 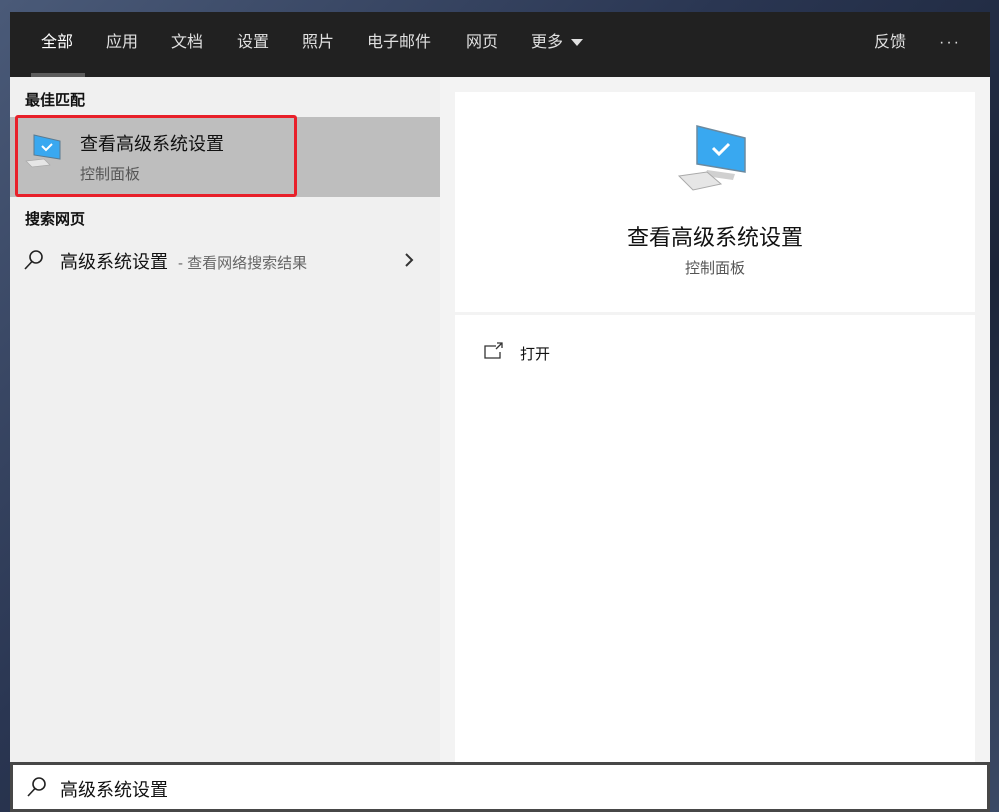 I want to click on preview-title: 查看高级系统设置, so click(x=714, y=237).